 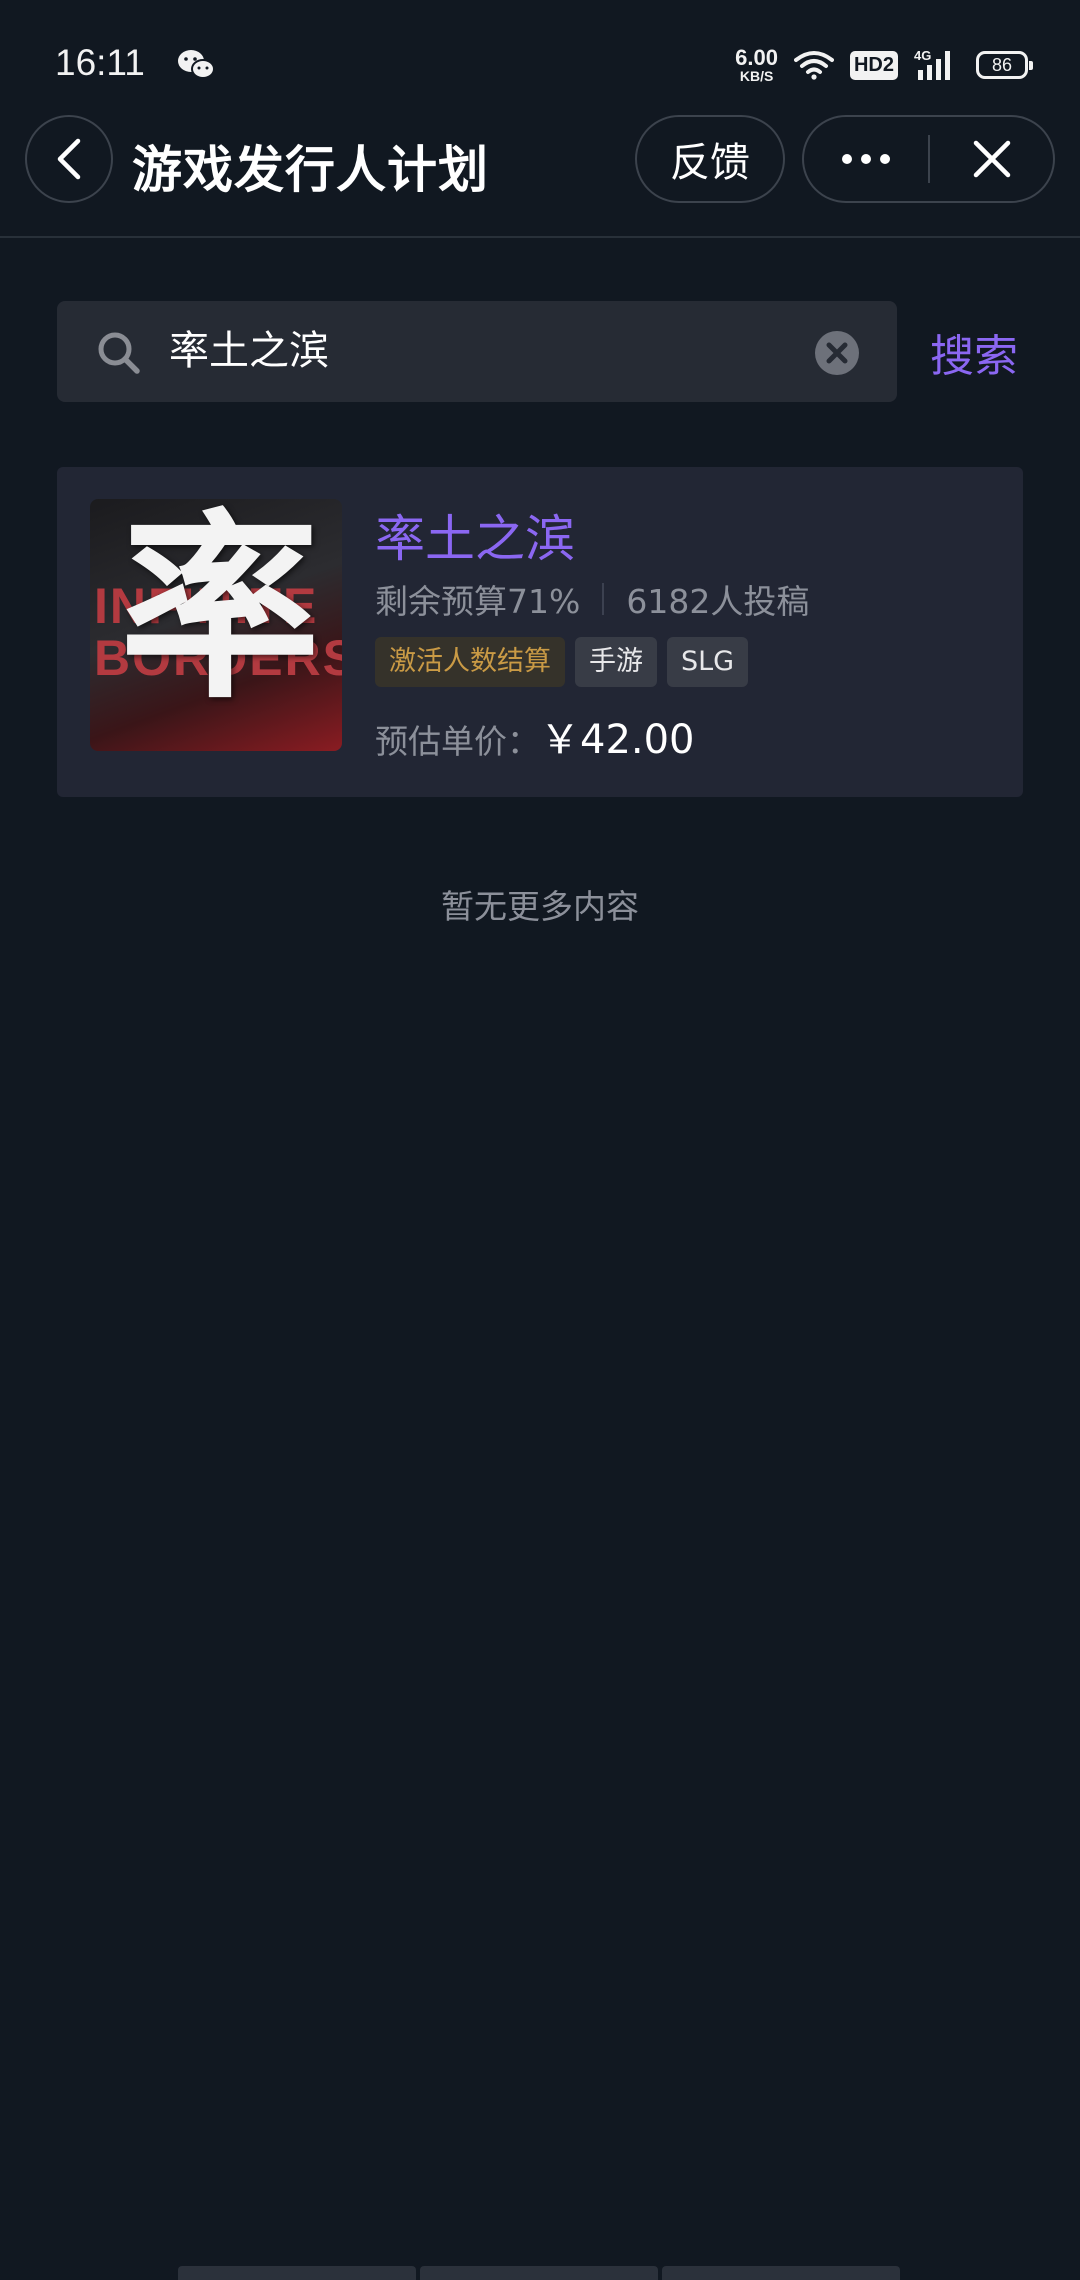 What do you see at coordinates (592, 599) in the screenshot?
I see `game-meta: 剩余预算71% 6182人投稿` at bounding box center [592, 599].